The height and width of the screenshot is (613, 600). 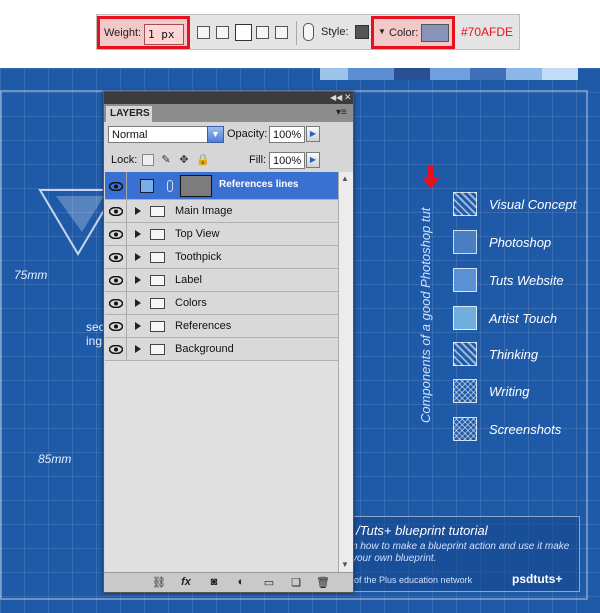 I want to click on exclude-shape-icon, so click(x=281, y=32).